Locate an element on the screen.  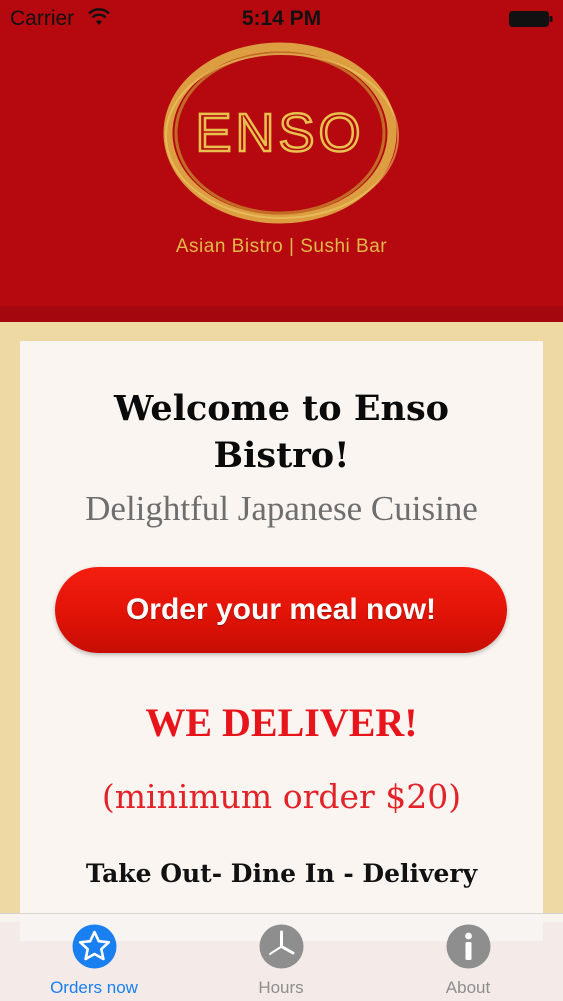
battery-icon is located at coordinates (531, 19).